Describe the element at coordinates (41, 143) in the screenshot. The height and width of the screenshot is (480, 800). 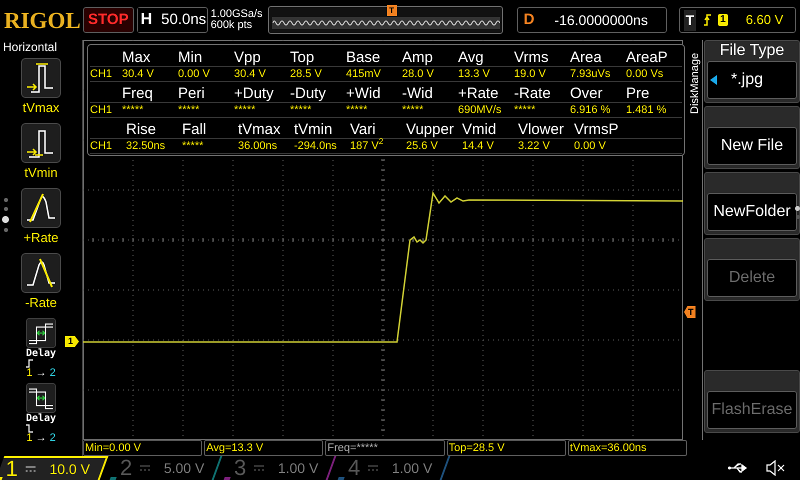
I see `pulse-min-icon` at that location.